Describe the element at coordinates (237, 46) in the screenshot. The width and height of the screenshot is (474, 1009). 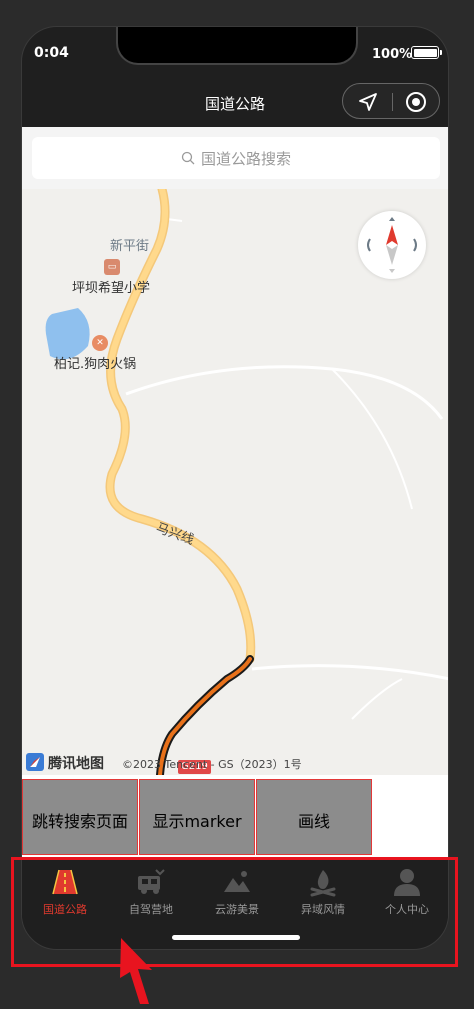
I see `notch` at that location.